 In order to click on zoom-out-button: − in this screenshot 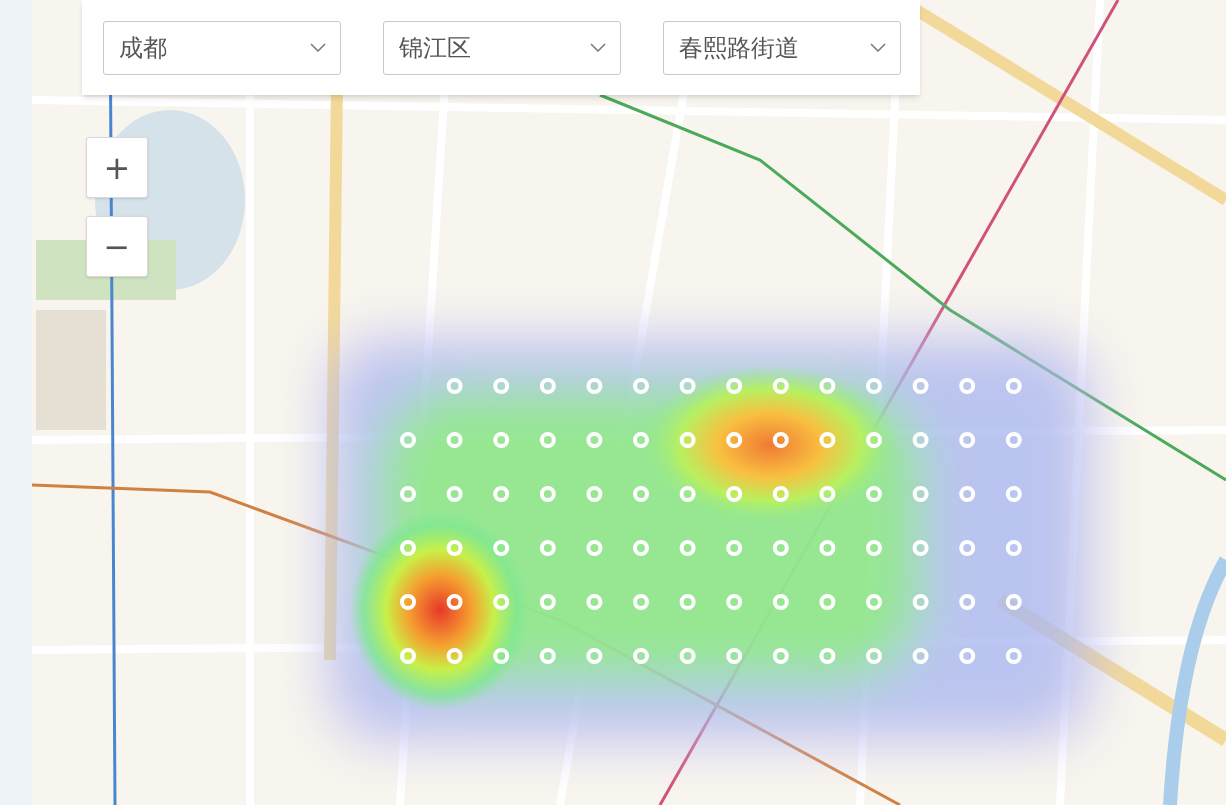, I will do `click(117, 246)`.